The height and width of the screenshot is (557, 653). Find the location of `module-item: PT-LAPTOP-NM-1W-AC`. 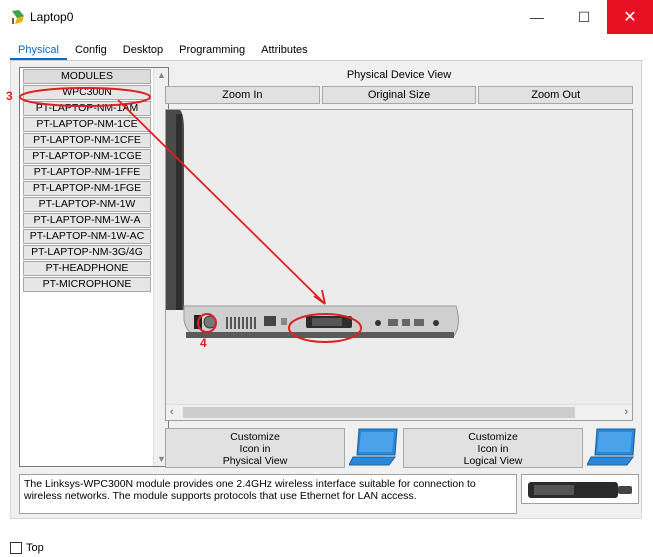

module-item: PT-LAPTOP-NM-1W-AC is located at coordinates (87, 236).